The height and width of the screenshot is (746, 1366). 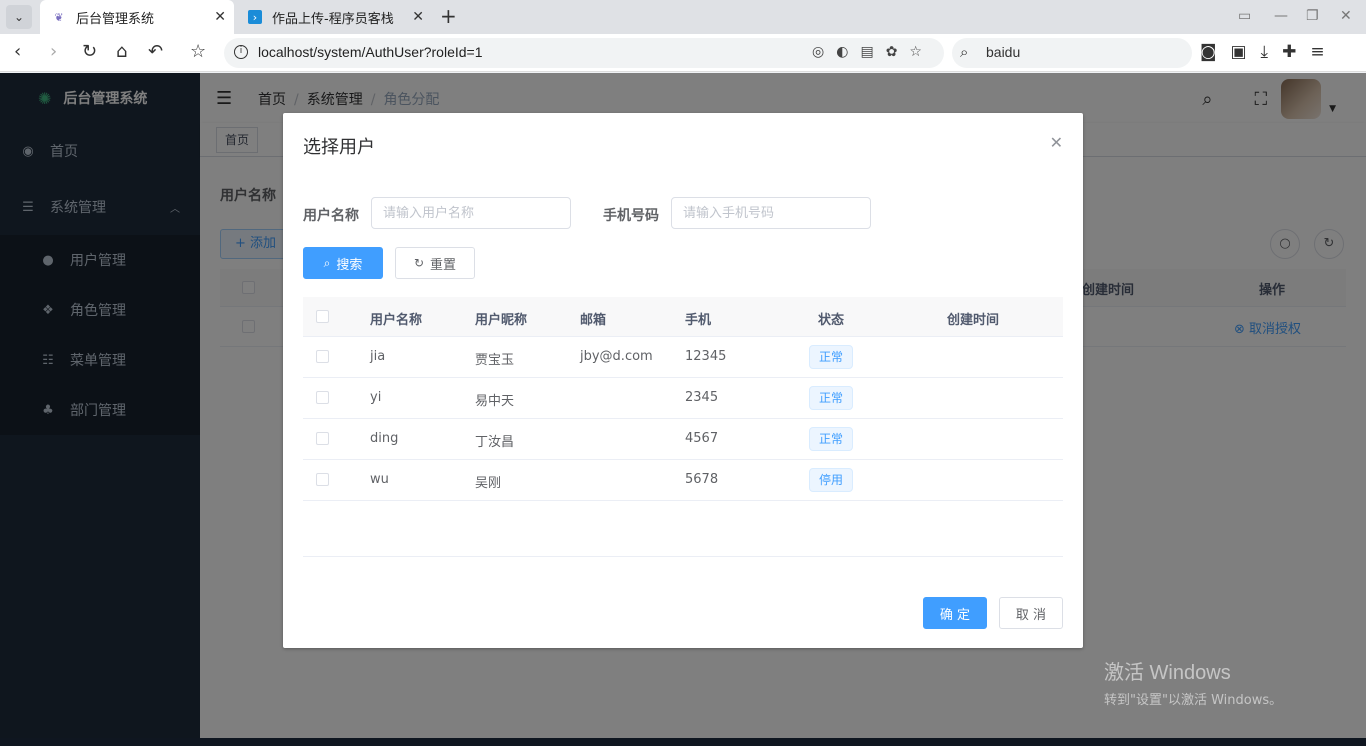 What do you see at coordinates (53, 52) in the screenshot?
I see `forward-icon: ›` at bounding box center [53, 52].